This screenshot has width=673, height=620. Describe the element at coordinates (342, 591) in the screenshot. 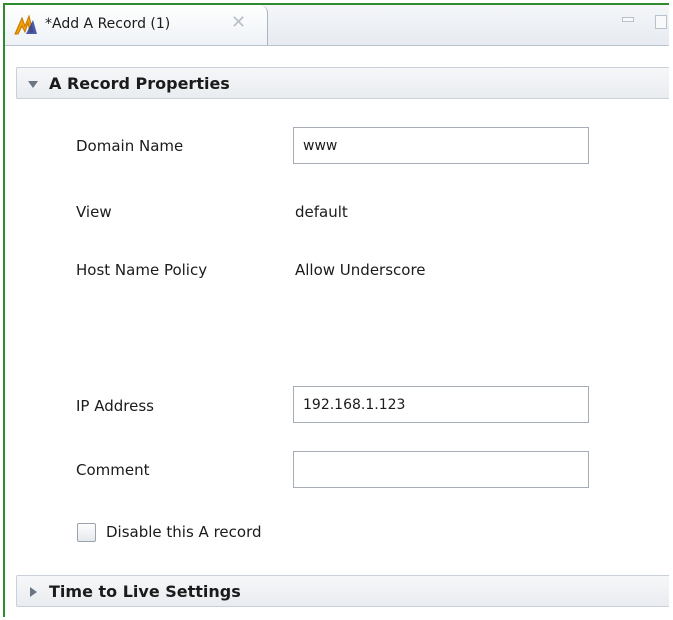

I see `section-header-time-to-live: Time to Live Settings` at that location.